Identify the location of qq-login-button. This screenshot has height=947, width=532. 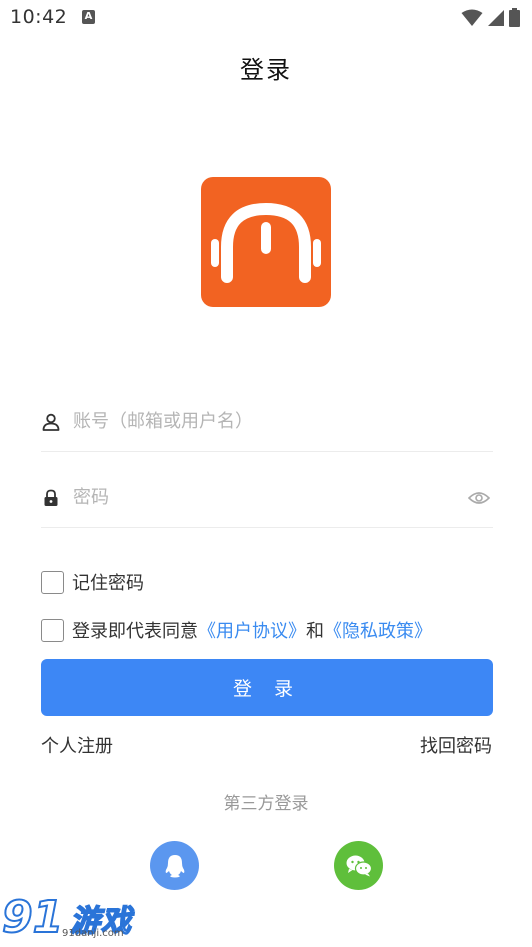
(174, 865).